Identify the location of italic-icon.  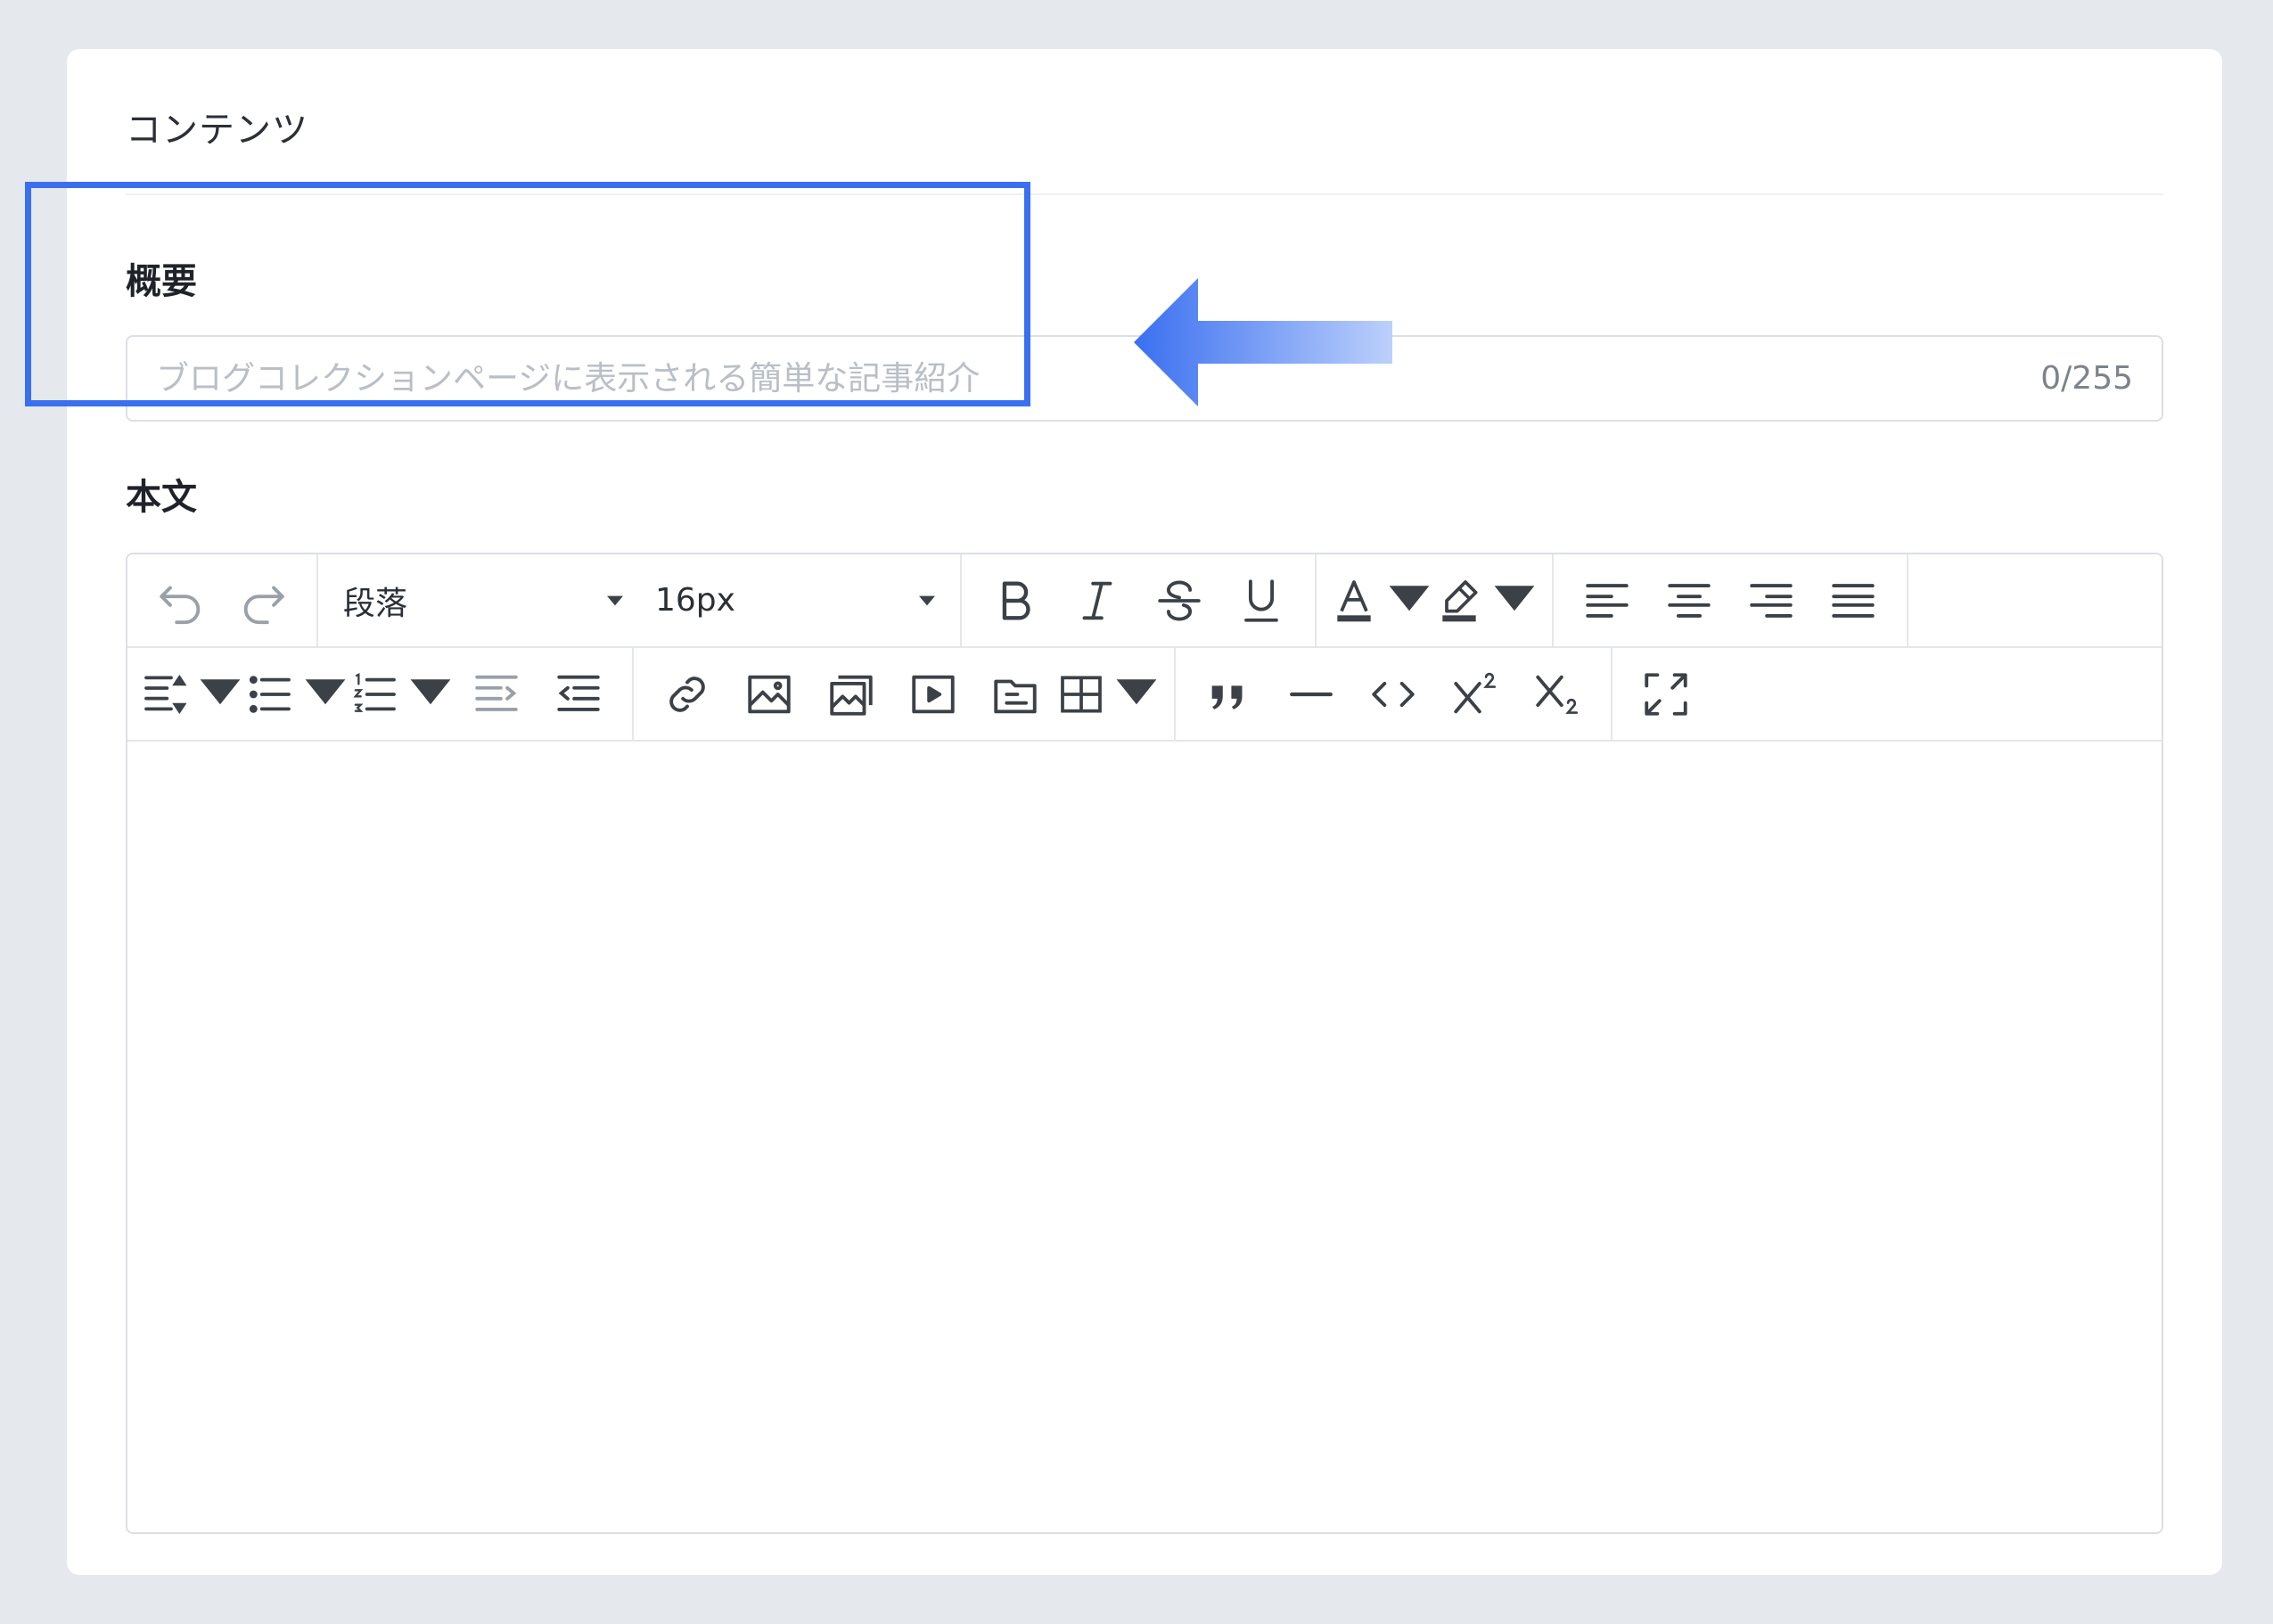
(1097, 600).